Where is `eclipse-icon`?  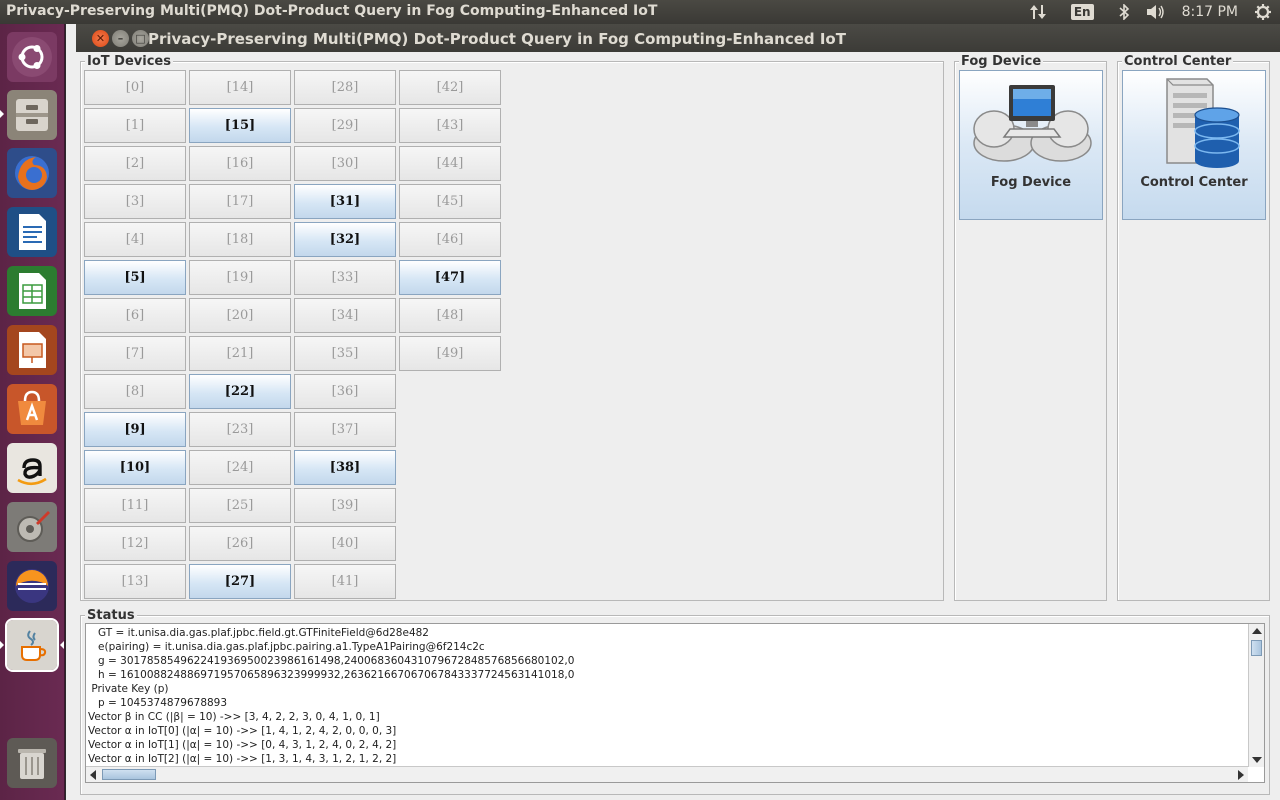 eclipse-icon is located at coordinates (32, 586).